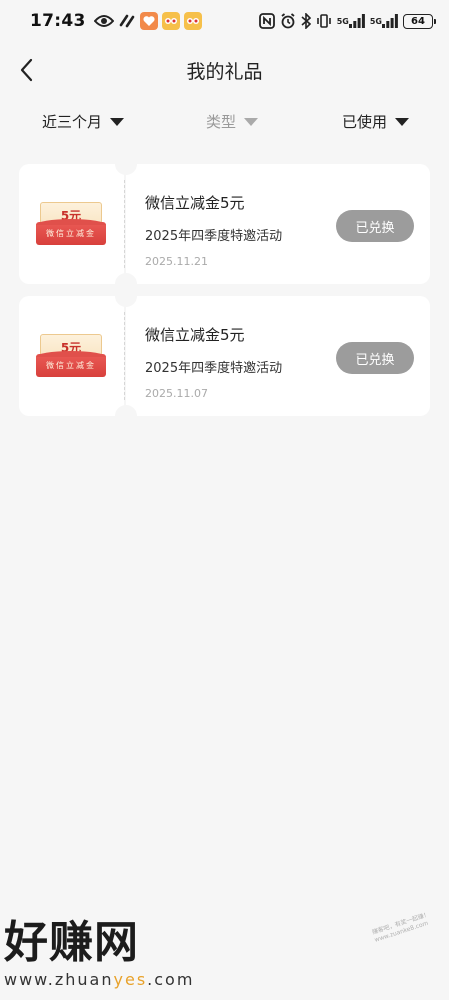 This screenshot has width=449, height=1000. I want to click on network-label: 5G, so click(342, 21).